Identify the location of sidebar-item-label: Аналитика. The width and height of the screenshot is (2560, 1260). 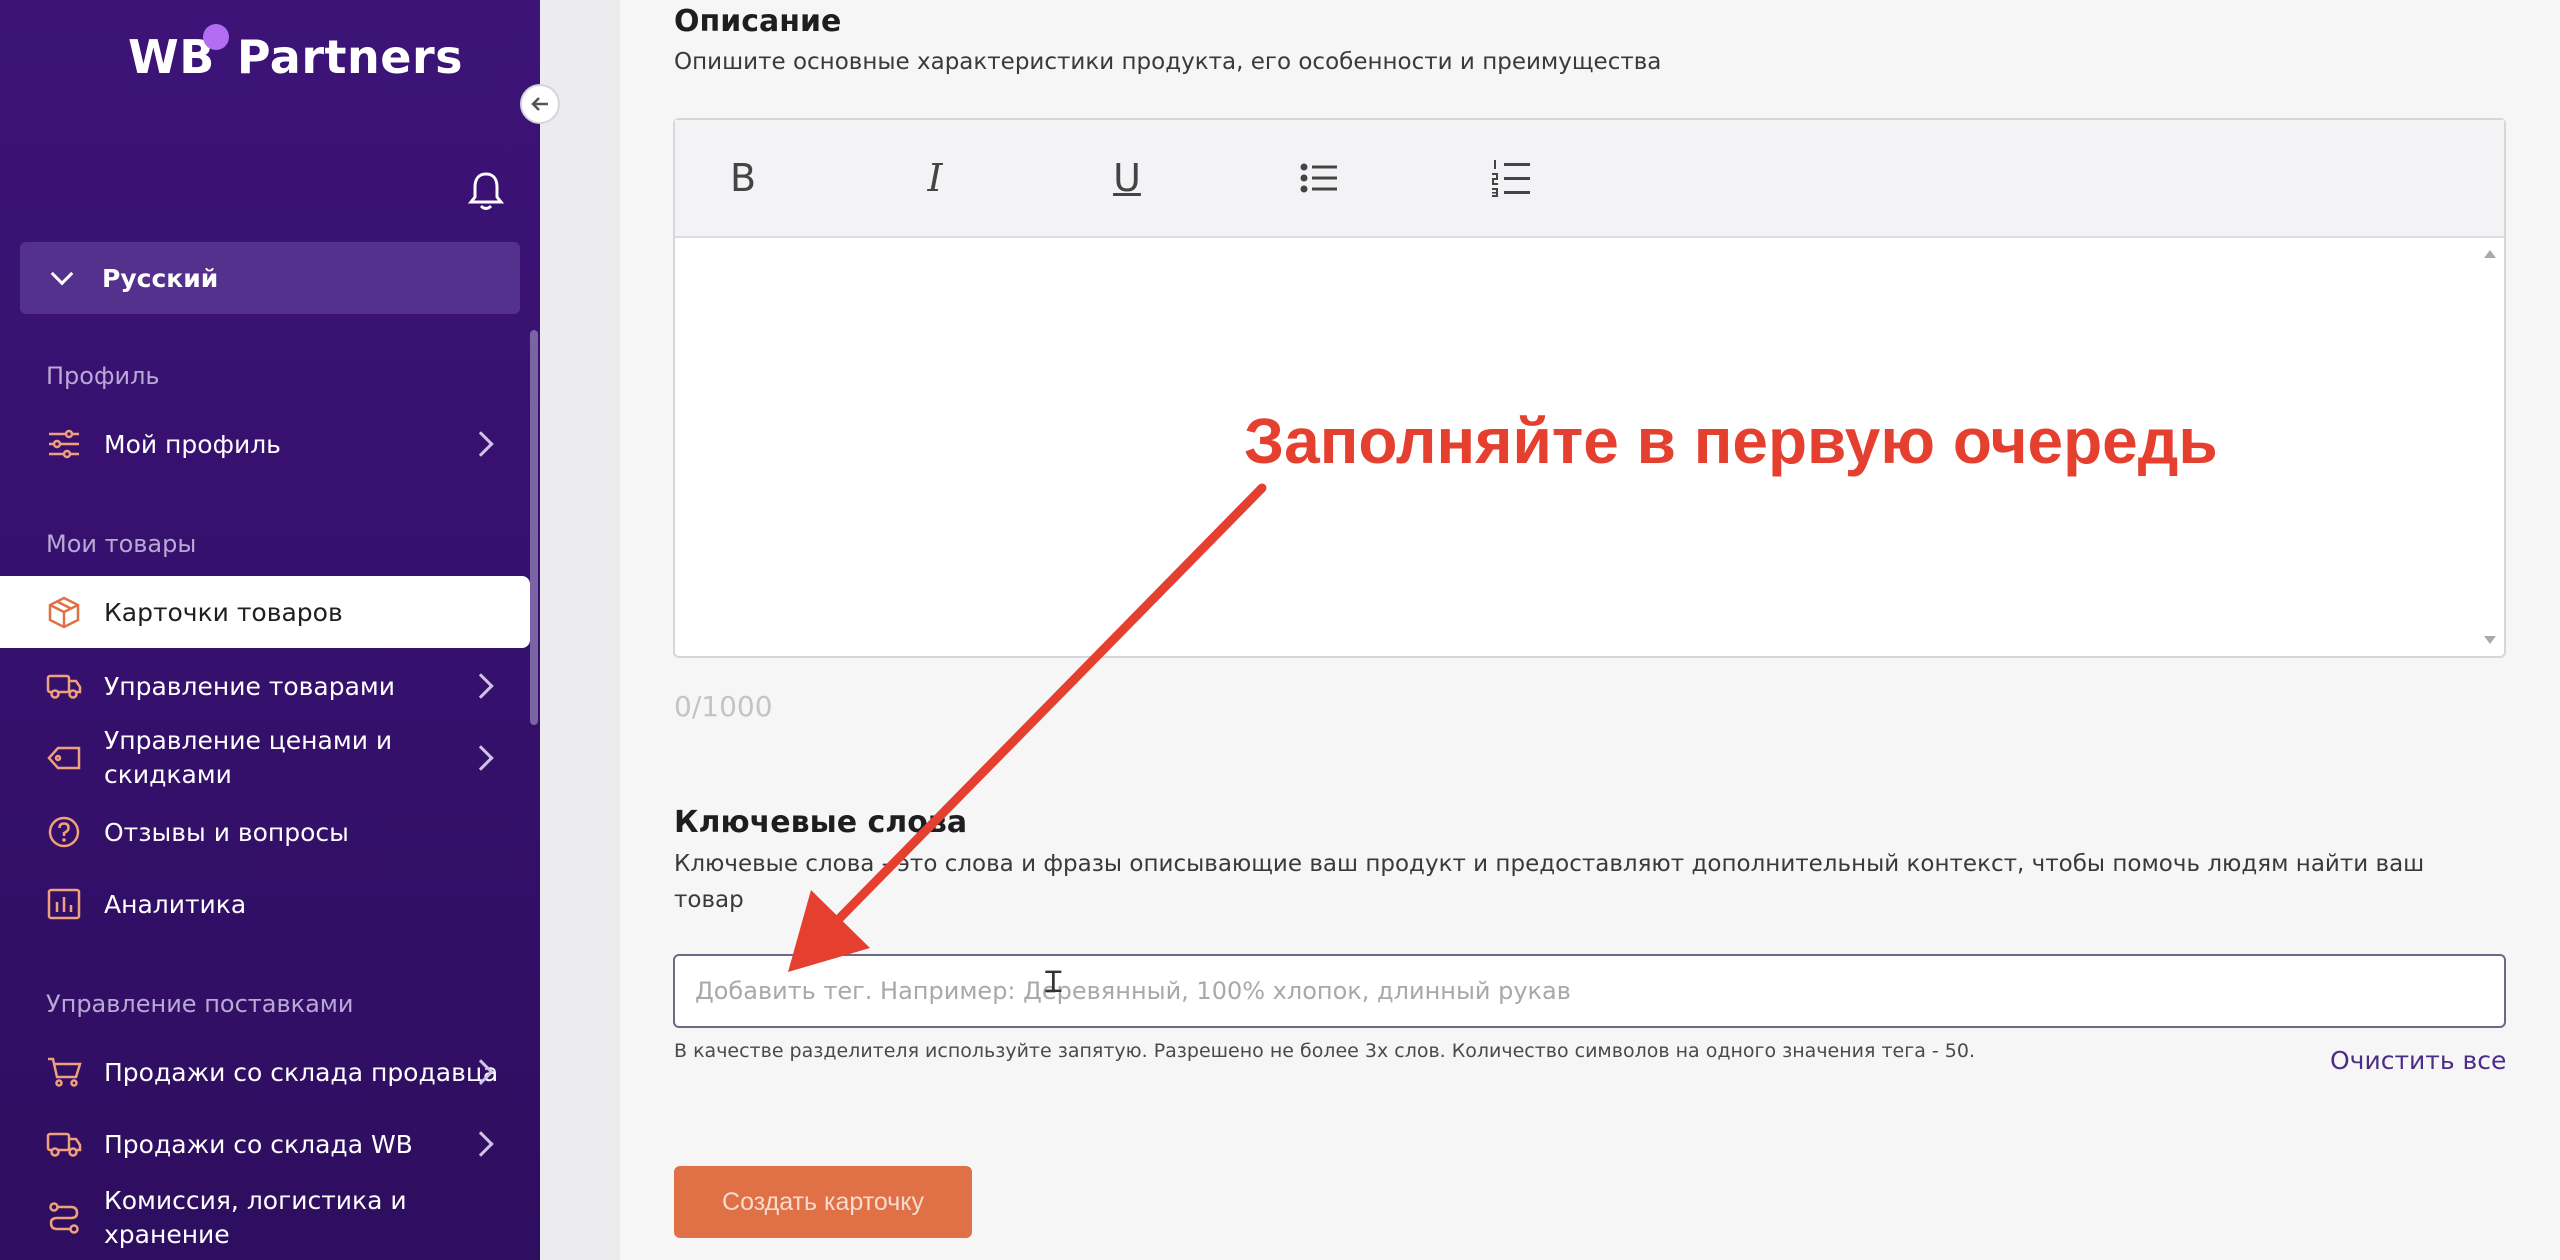
(175, 904).